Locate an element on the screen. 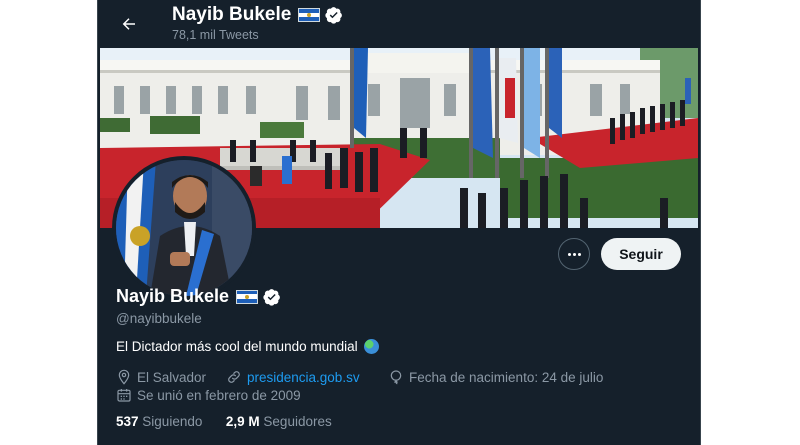 This screenshot has height=445, width=800. profile-handle: @nayibbukele is located at coordinates (159, 318).